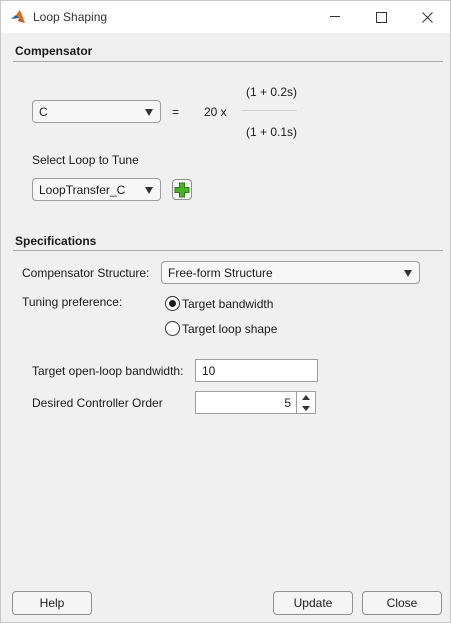 The height and width of the screenshot is (623, 451). What do you see at coordinates (313, 603) in the screenshot?
I see `update-button: Update` at bounding box center [313, 603].